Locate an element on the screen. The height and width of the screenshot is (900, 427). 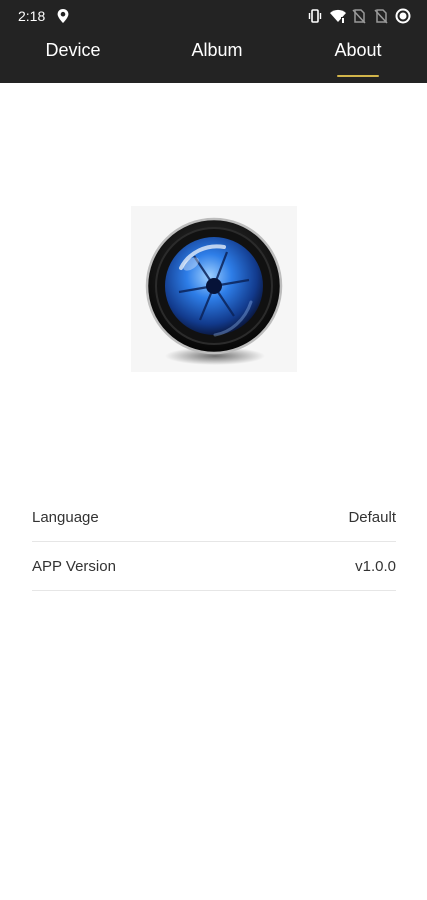
app-version-value: v1.0.0 is located at coordinates (375, 566).